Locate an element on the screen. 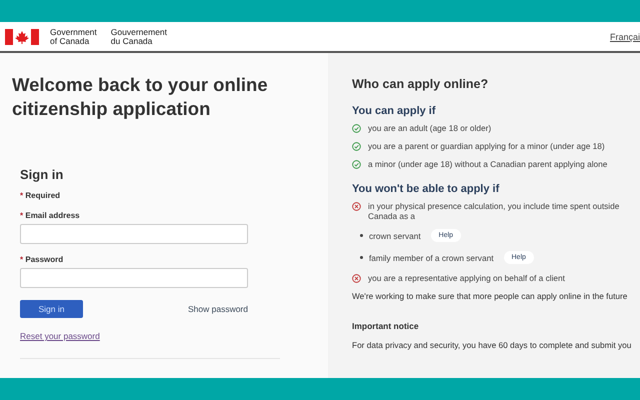 This screenshot has height=400, width=640. list-item-text: family member of a crown servant is located at coordinates (431, 257).